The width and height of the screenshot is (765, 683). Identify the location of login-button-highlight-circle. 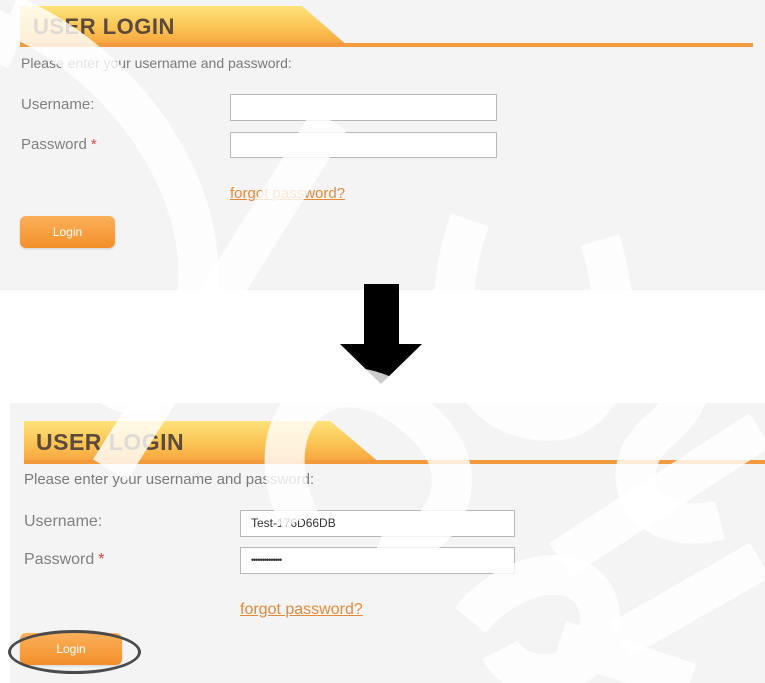
(74, 652).